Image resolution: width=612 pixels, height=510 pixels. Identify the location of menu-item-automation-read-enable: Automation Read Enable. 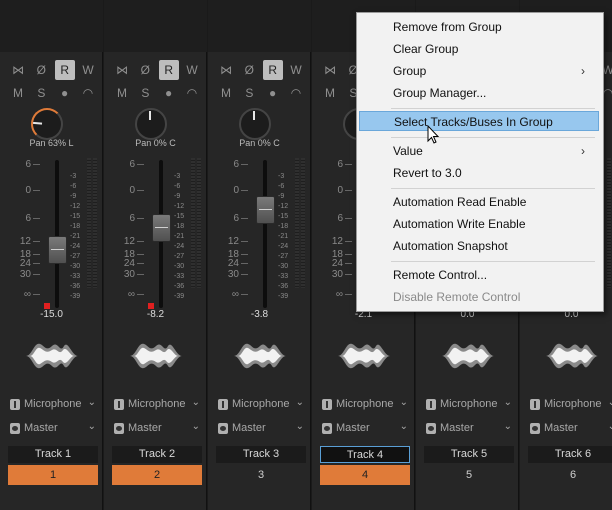
(479, 202).